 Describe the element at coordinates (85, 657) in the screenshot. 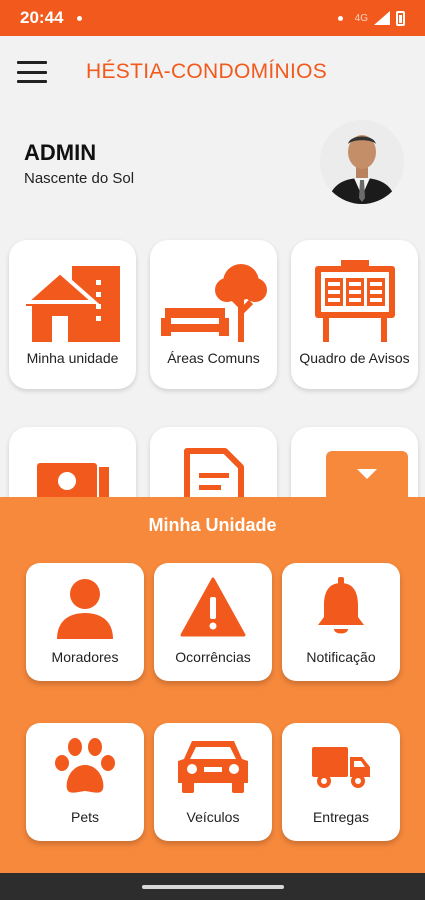

I see `option-label: Moradores` at that location.